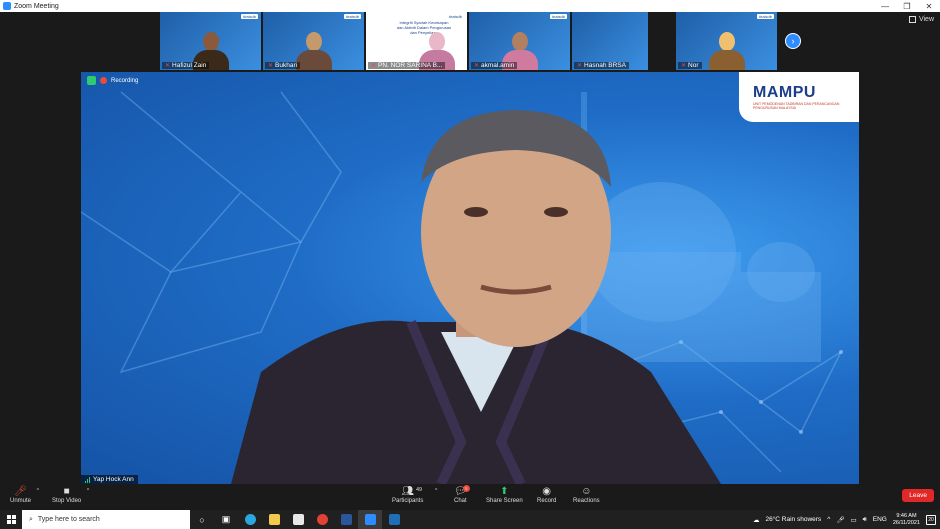 This screenshot has width=940, height=529. Describe the element at coordinates (109, 479) in the screenshot. I see `speaker-name-label: Yap Hock Ann` at that location.